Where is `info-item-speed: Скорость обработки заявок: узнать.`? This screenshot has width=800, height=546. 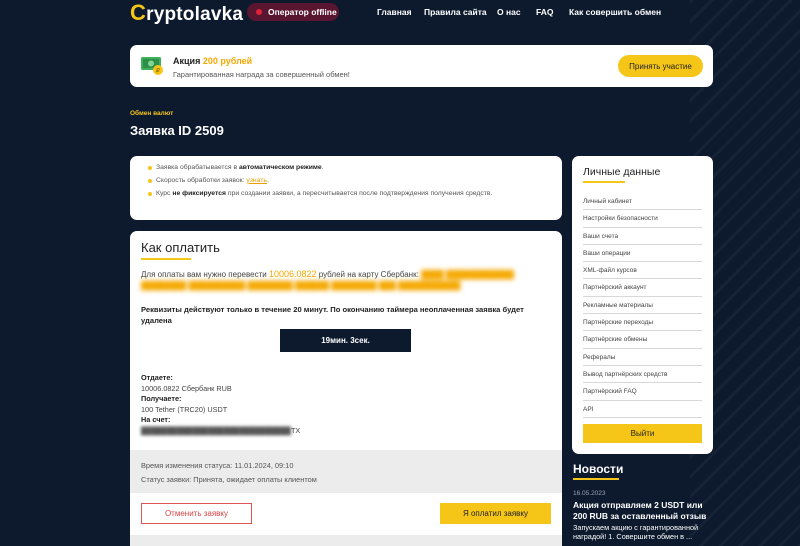
info-item-speed: Скорость обработки заявок: узнать. is located at coordinates (349, 181).